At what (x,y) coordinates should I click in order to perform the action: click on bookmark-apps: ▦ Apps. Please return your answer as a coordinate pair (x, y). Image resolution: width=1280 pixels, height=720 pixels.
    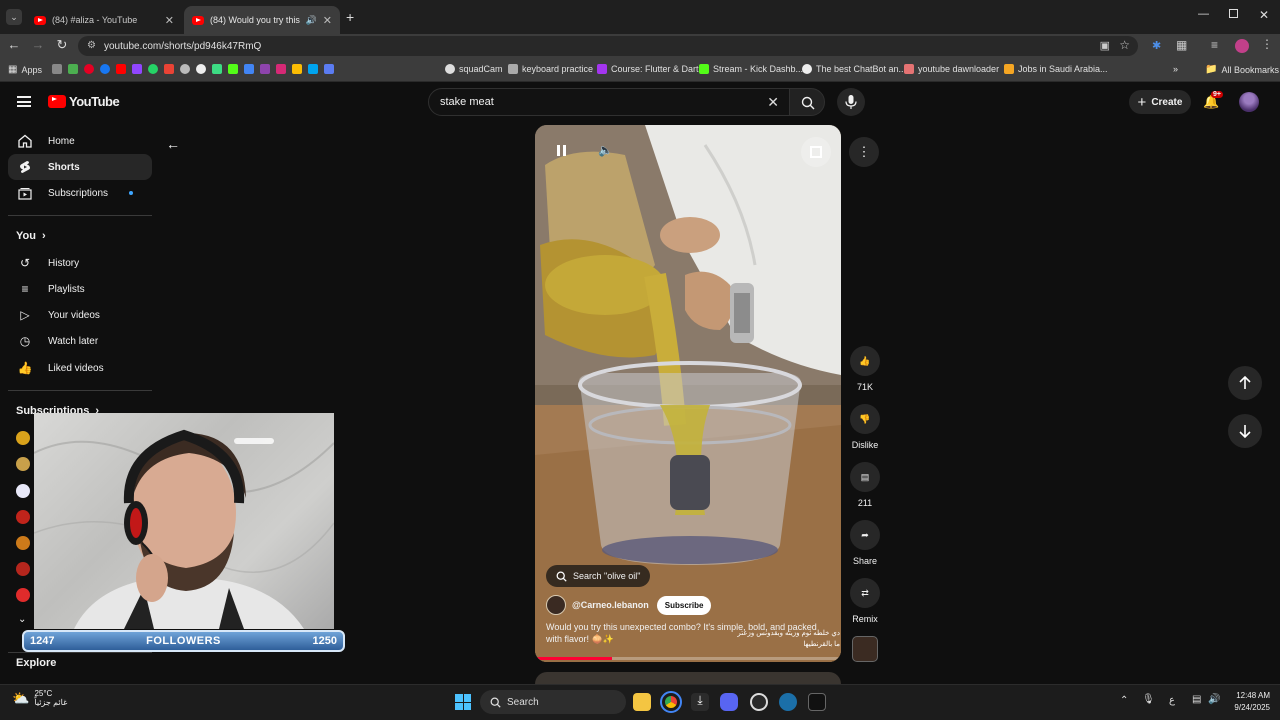
    Looking at the image, I should click on (25, 69).